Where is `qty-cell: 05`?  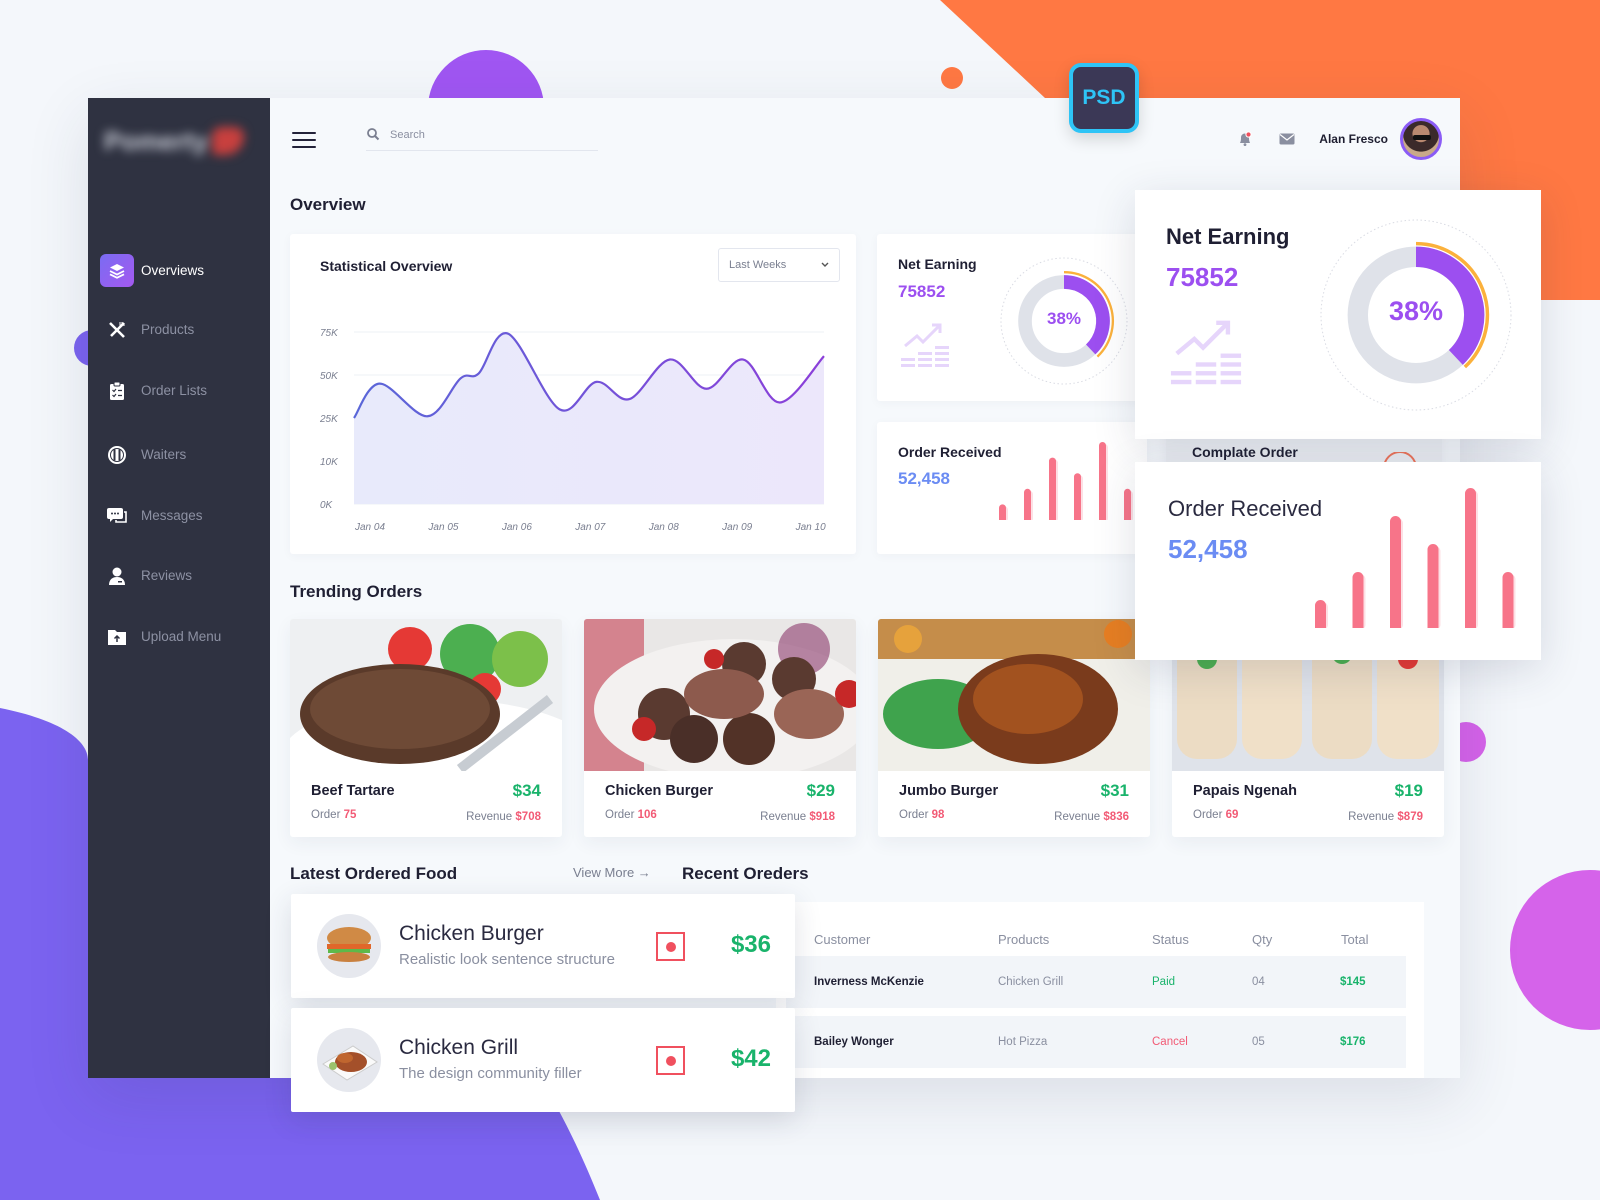
qty-cell: 05 is located at coordinates (1258, 1042).